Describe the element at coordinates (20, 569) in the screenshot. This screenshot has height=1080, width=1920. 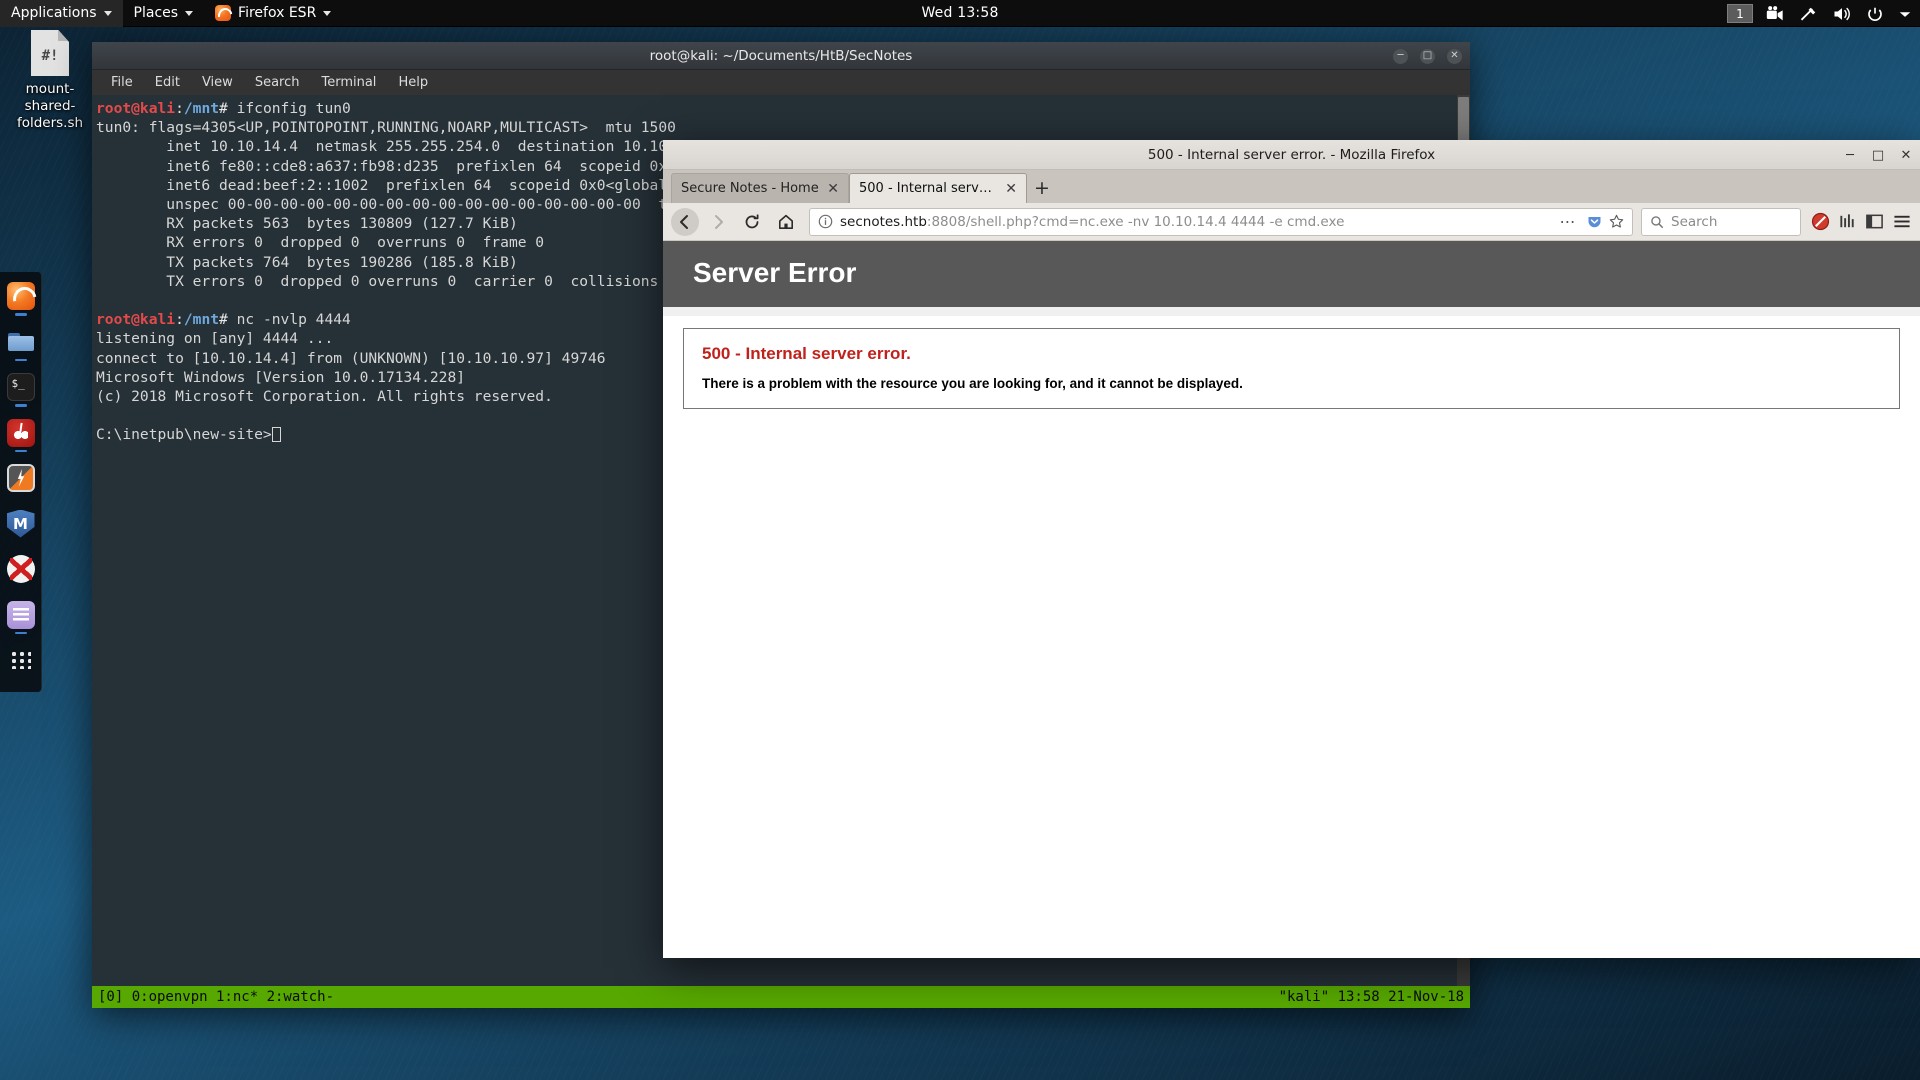
I see `beef-icon` at that location.